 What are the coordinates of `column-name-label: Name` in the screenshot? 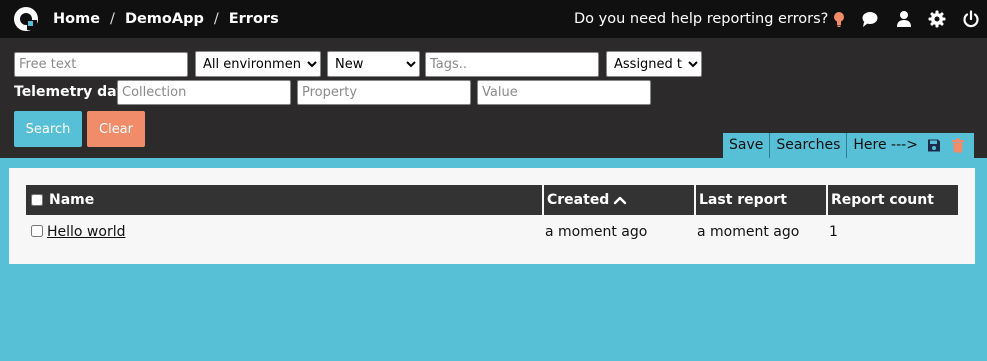 It's located at (72, 200).